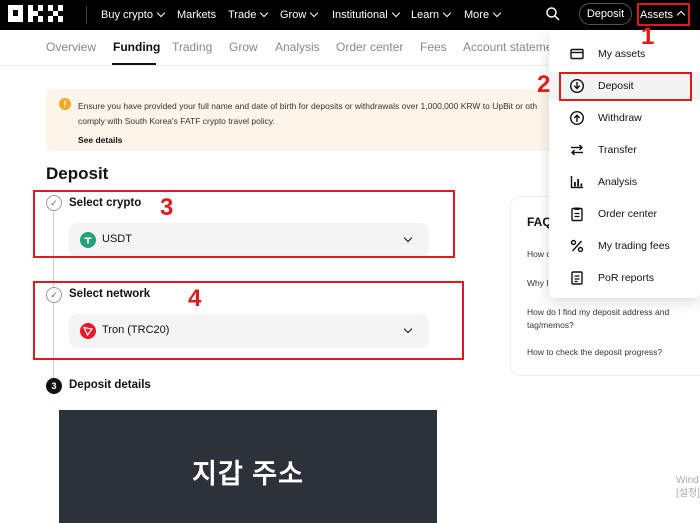 This screenshot has width=700, height=523. Describe the element at coordinates (687, 480) in the screenshot. I see `watermark-line-1: Wind` at that location.